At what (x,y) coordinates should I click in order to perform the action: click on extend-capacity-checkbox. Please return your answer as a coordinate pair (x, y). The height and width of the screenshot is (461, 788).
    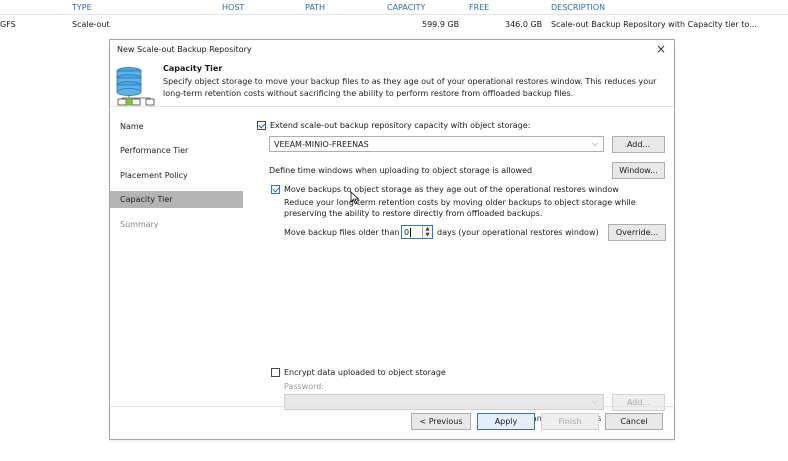
    Looking at the image, I should click on (261, 125).